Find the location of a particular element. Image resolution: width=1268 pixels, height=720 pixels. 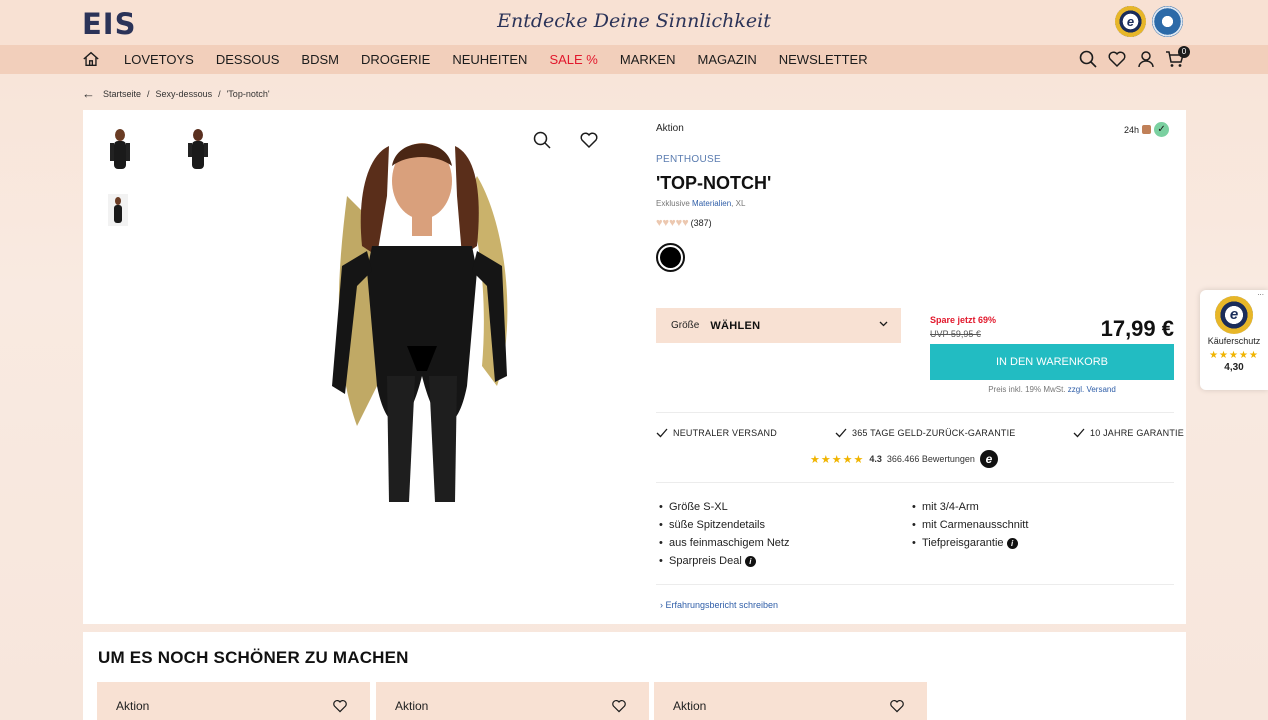

product-rating: ♥♥♥♥♥ (387) is located at coordinates (684, 223).